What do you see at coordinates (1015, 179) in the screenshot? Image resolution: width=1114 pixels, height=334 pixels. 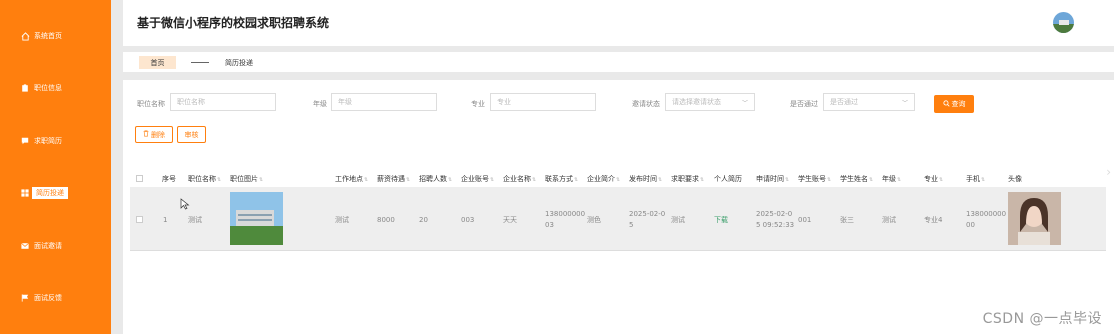 I see `column-header: 头像` at bounding box center [1015, 179].